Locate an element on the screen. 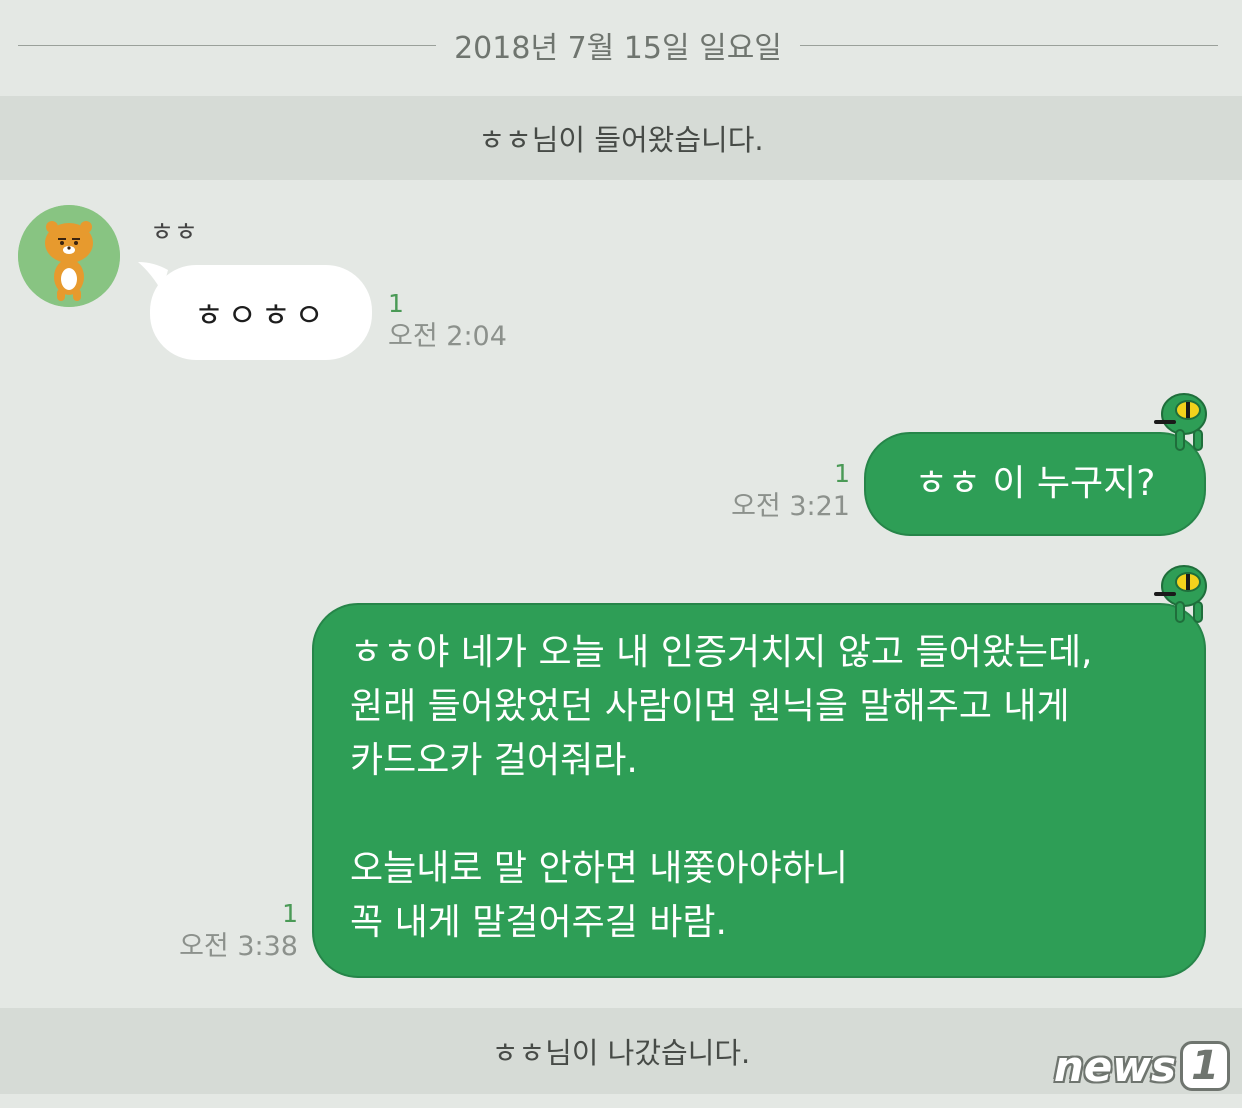 The height and width of the screenshot is (1108, 1242). message-time: 오전 2:04 is located at coordinates (447, 336).